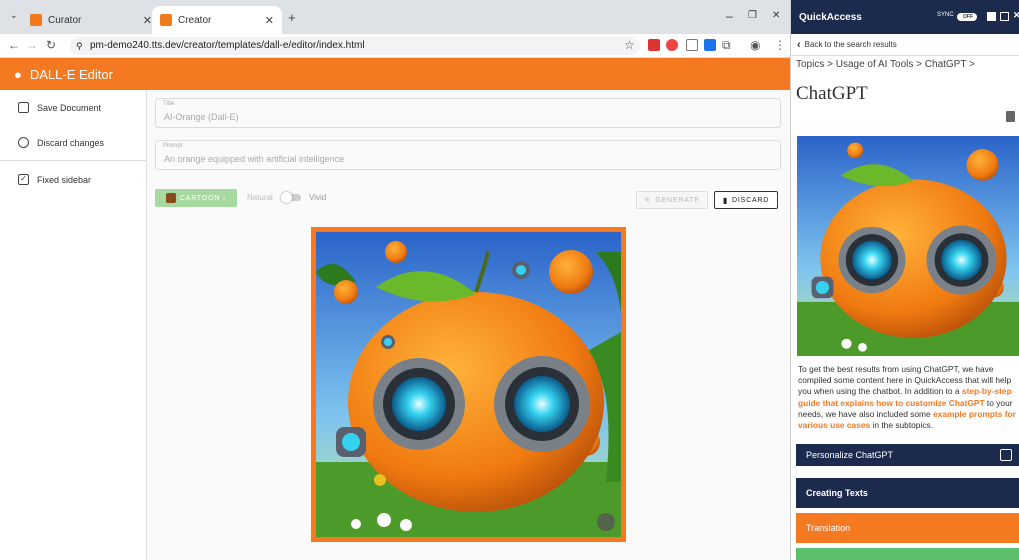 This screenshot has width=1019, height=560. Describe the element at coordinates (907, 528) in the screenshot. I see `topic-translation: Translation` at that location.